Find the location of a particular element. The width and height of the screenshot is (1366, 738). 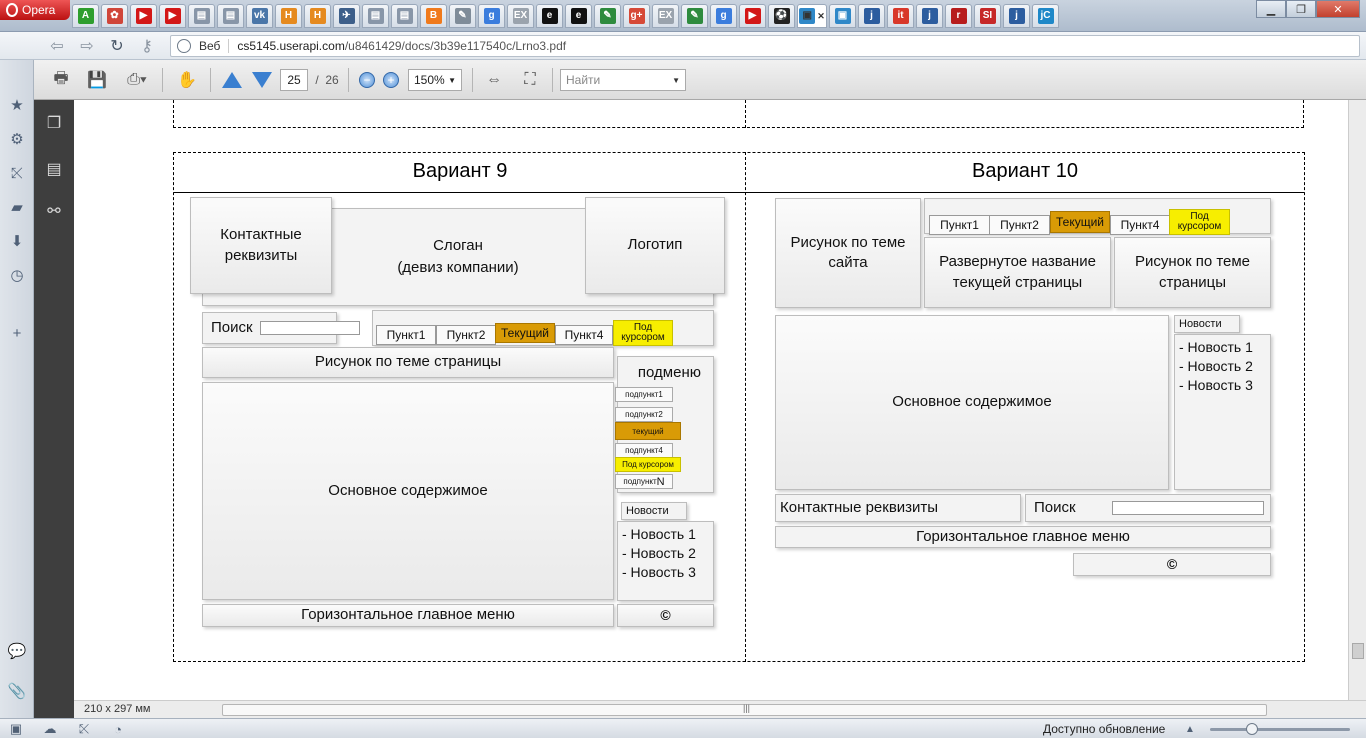

browser-tab: ▣ ✕ is located at coordinates (812, 16).